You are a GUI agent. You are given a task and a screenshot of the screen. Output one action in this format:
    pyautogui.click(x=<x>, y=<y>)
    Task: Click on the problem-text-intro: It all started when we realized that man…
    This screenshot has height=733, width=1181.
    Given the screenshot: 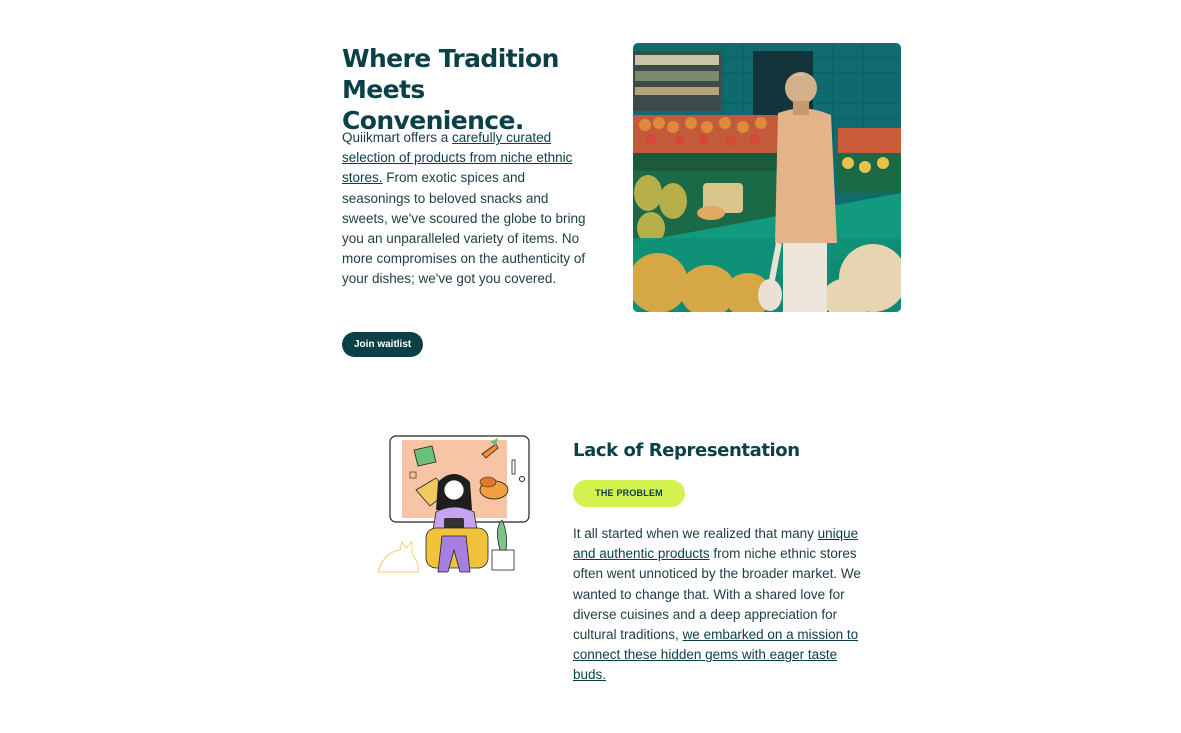 What is the action you would take?
    pyautogui.click(x=695, y=533)
    